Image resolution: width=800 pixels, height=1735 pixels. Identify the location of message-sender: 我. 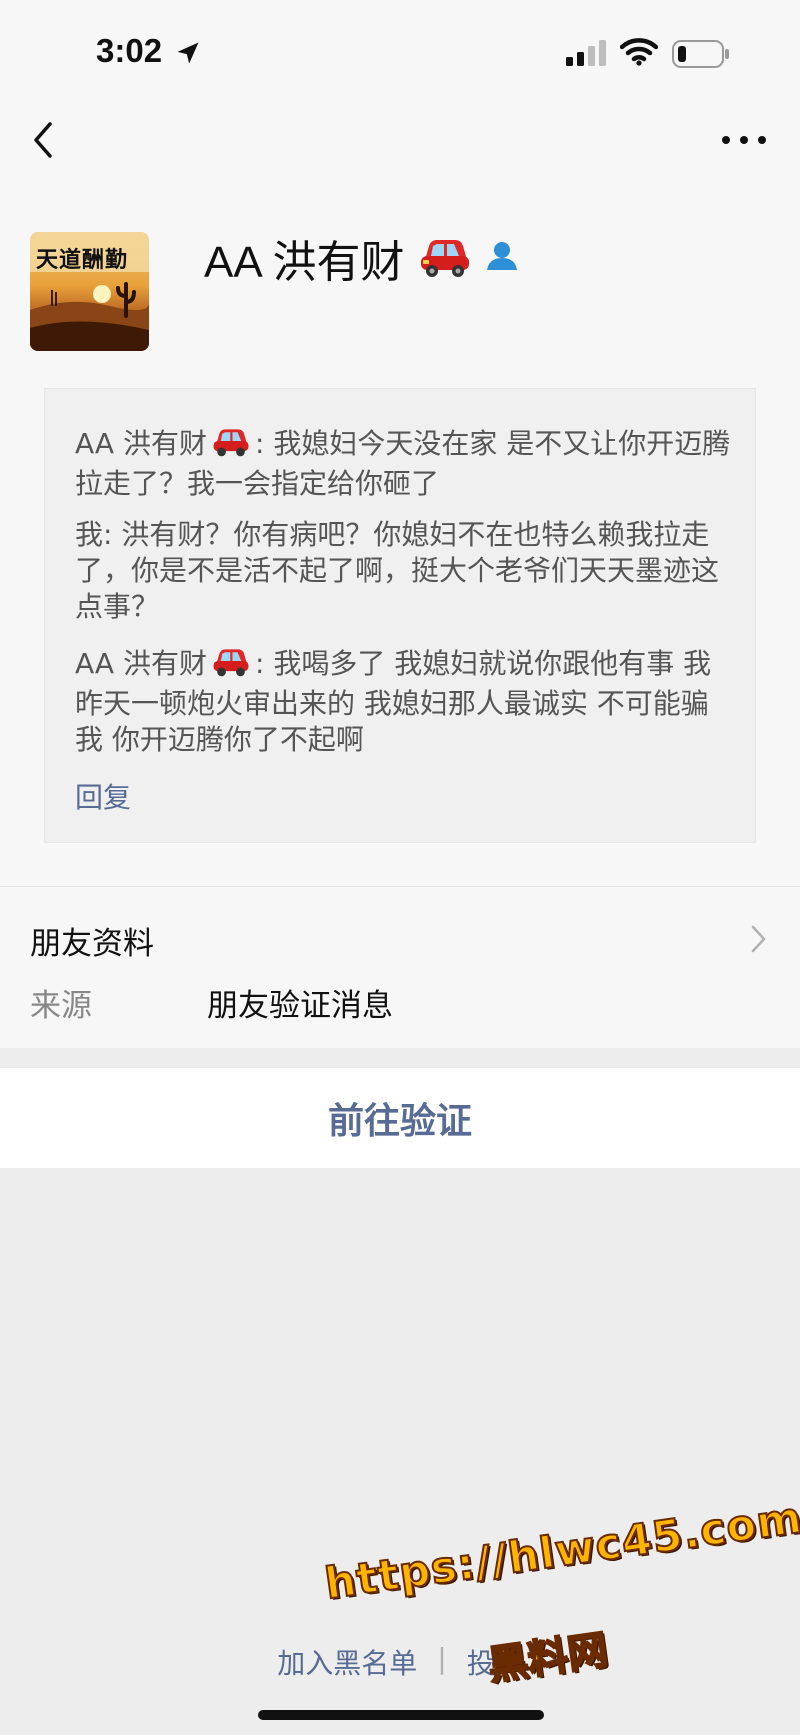
(89, 534).